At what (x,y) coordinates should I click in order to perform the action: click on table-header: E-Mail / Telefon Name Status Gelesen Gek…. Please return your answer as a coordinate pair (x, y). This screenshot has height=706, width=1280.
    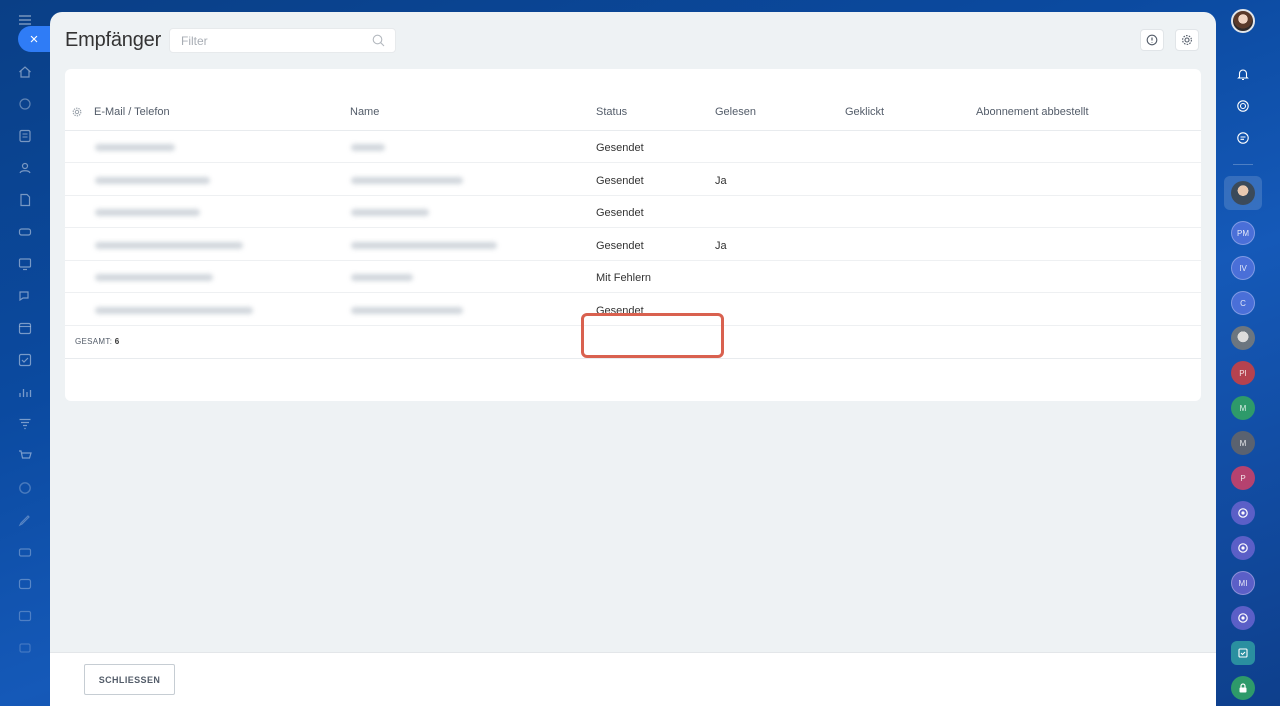
    Looking at the image, I should click on (633, 116).